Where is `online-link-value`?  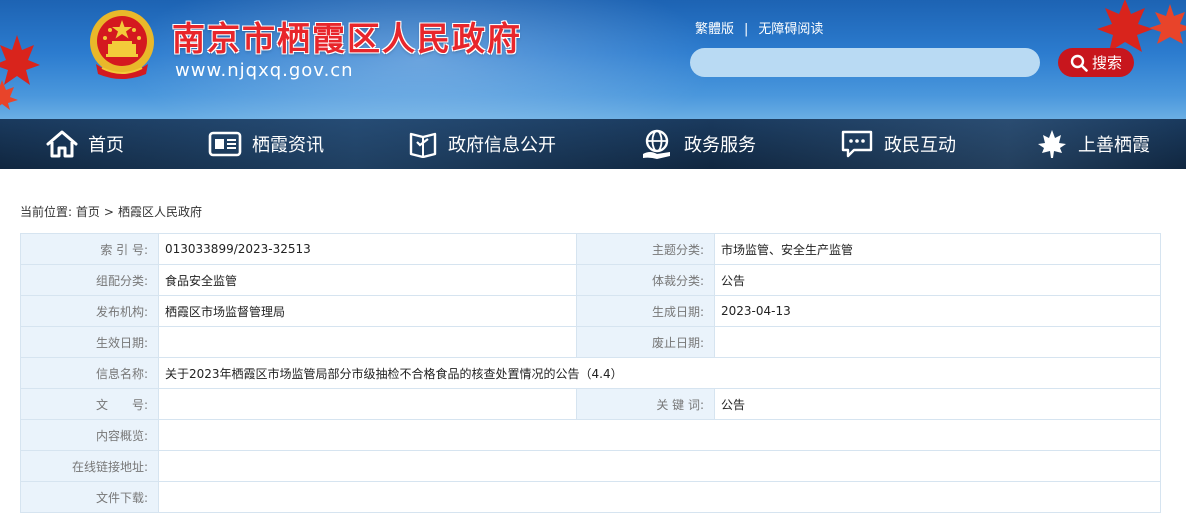 online-link-value is located at coordinates (659, 466).